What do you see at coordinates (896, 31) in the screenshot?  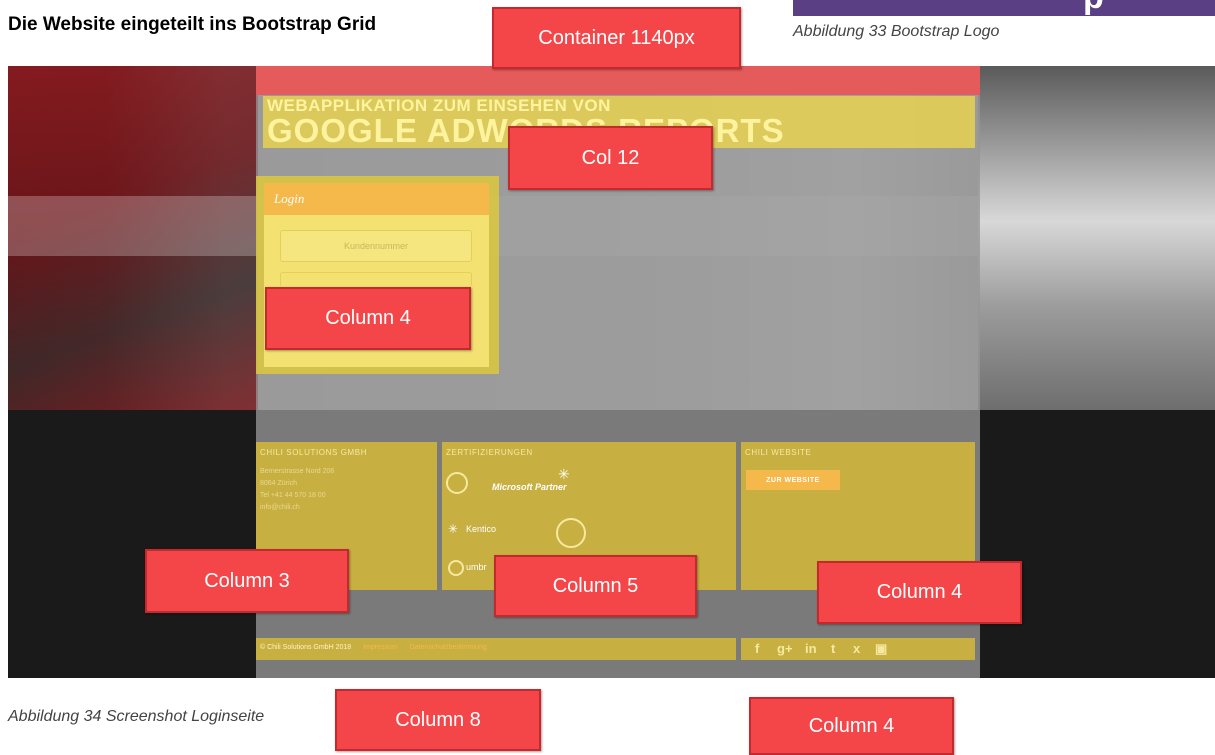 I see `caption-bootstrap-logo: Abbildung 33 Bootstrap Logo` at bounding box center [896, 31].